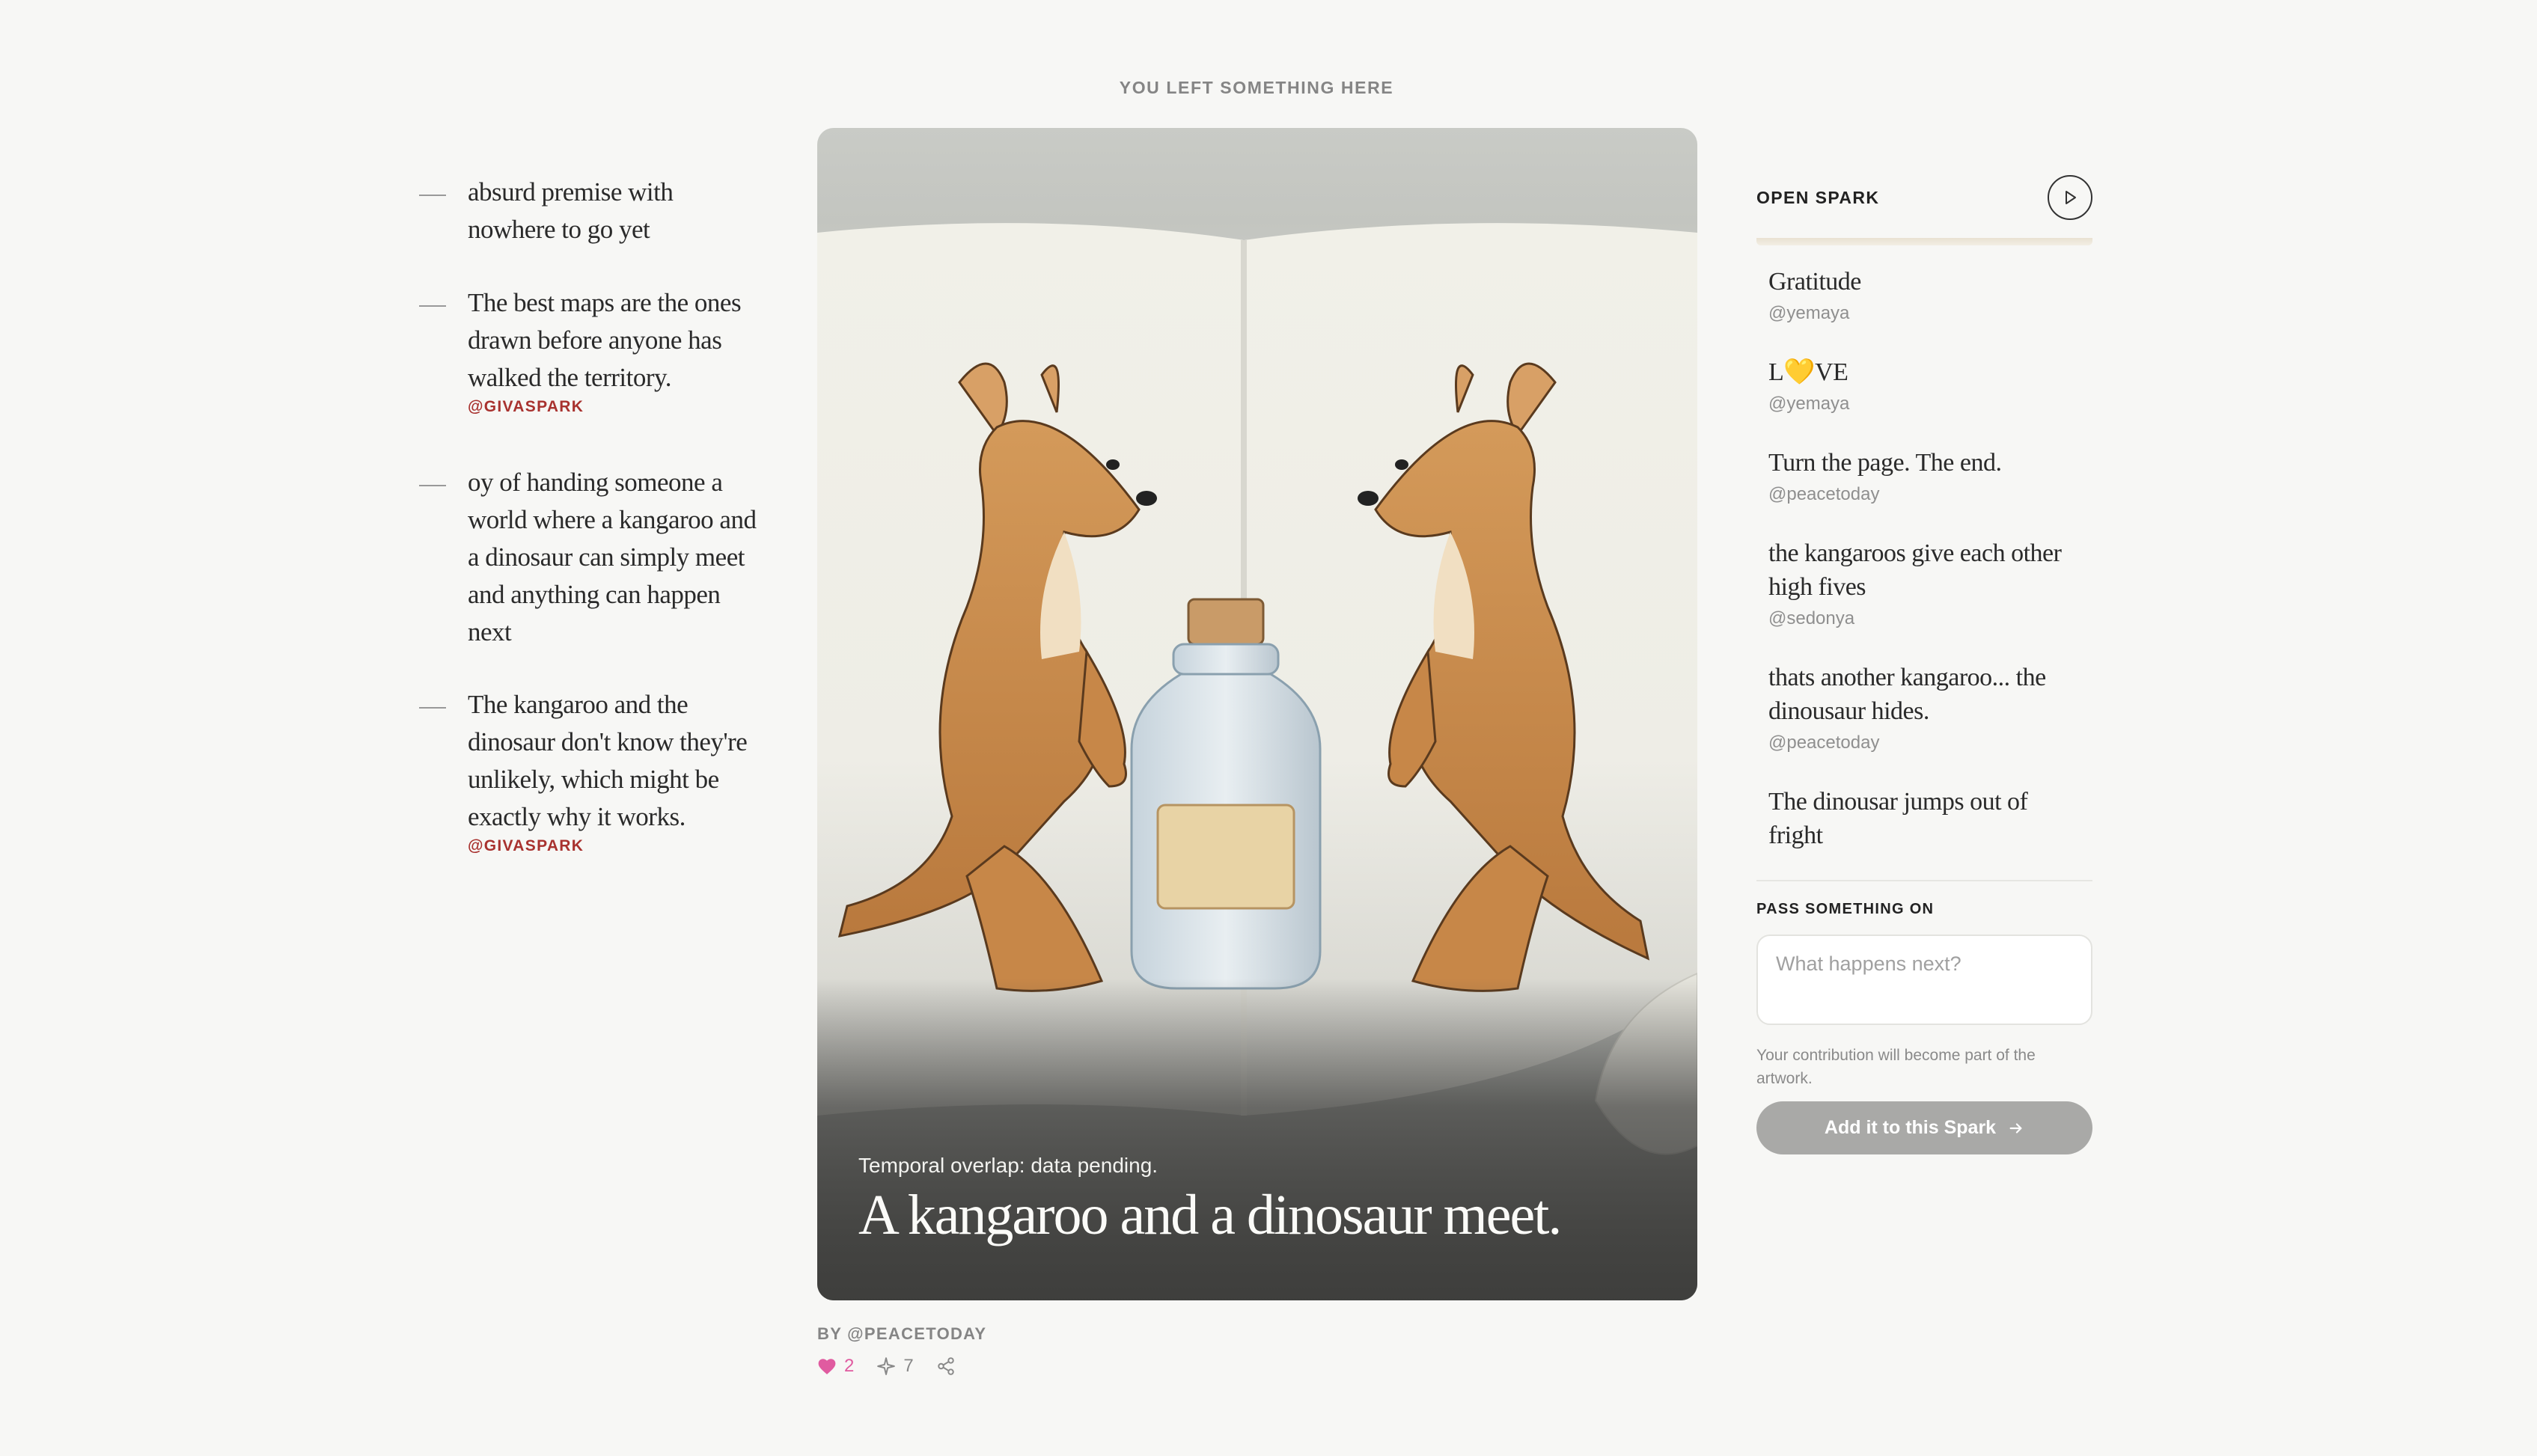 Image resolution: width=2537 pixels, height=1456 pixels. I want to click on note-item: absurd premise with nowhere to go yet, so click(591, 229).